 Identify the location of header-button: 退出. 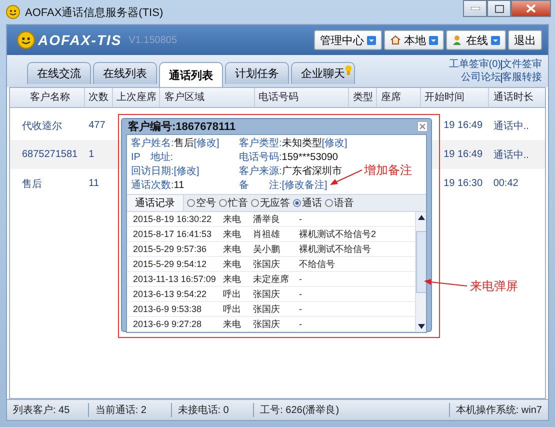
(525, 40).